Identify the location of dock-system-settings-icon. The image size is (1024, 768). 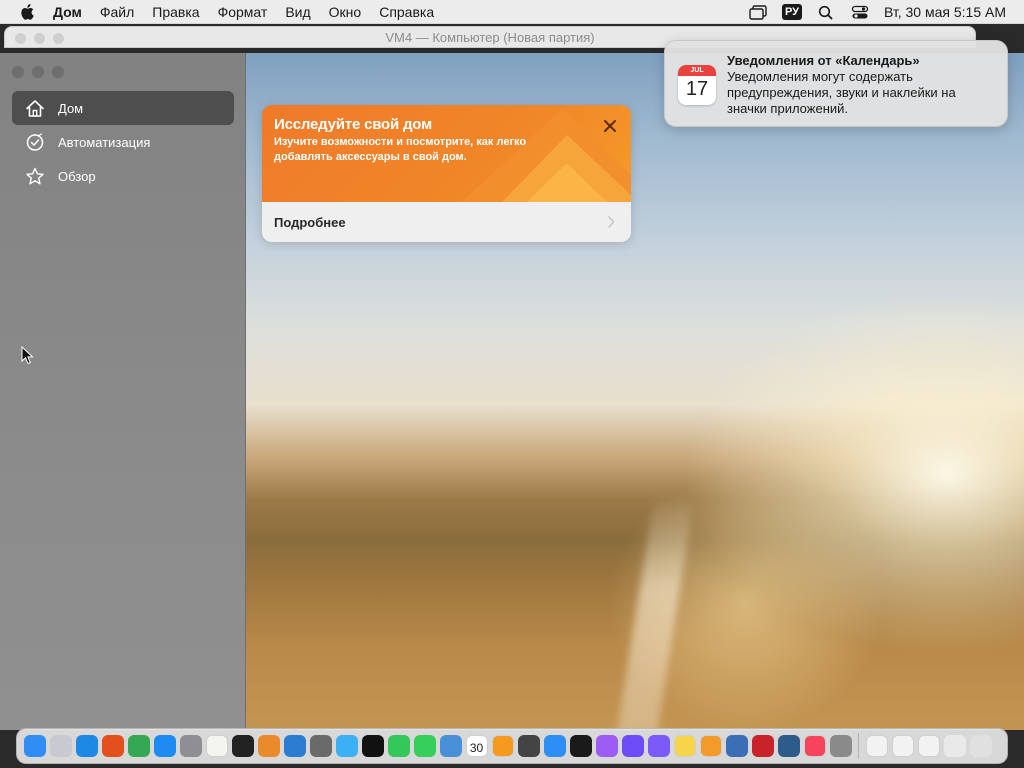
(190, 746).